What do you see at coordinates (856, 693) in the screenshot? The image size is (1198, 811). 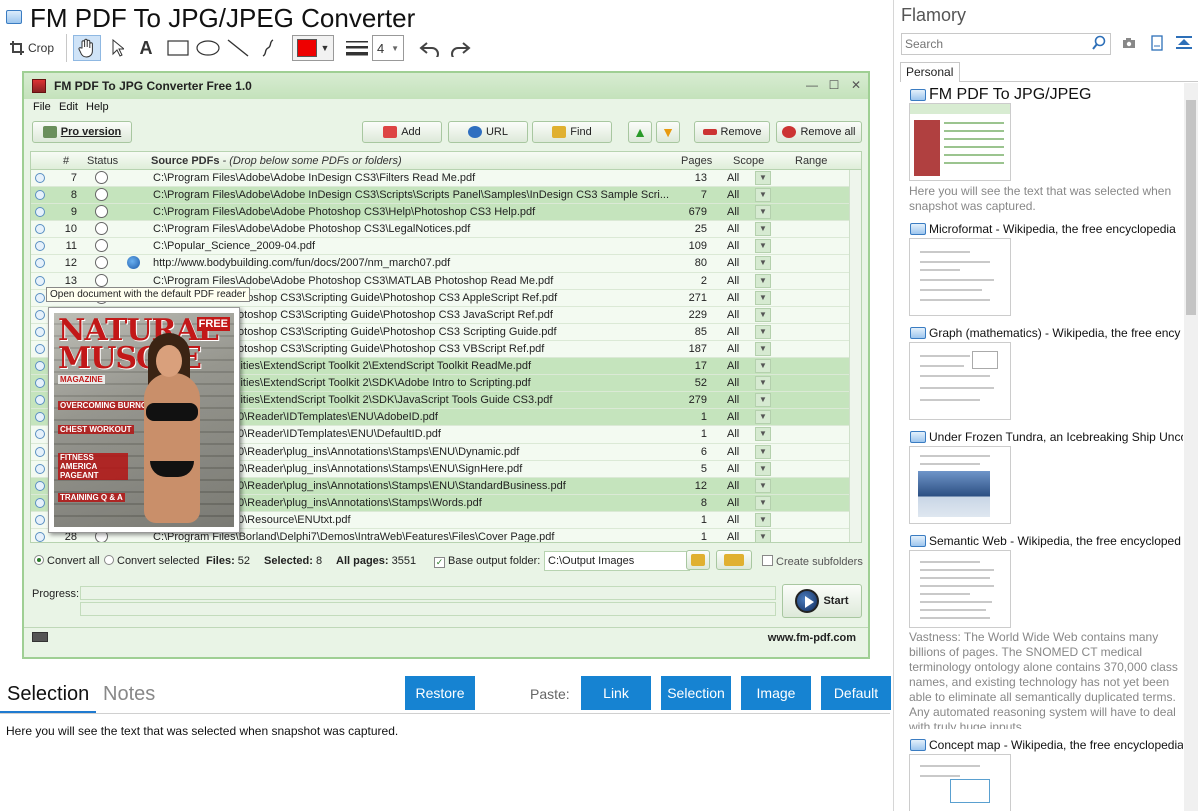 I see `paste-default-button: Default` at bounding box center [856, 693].